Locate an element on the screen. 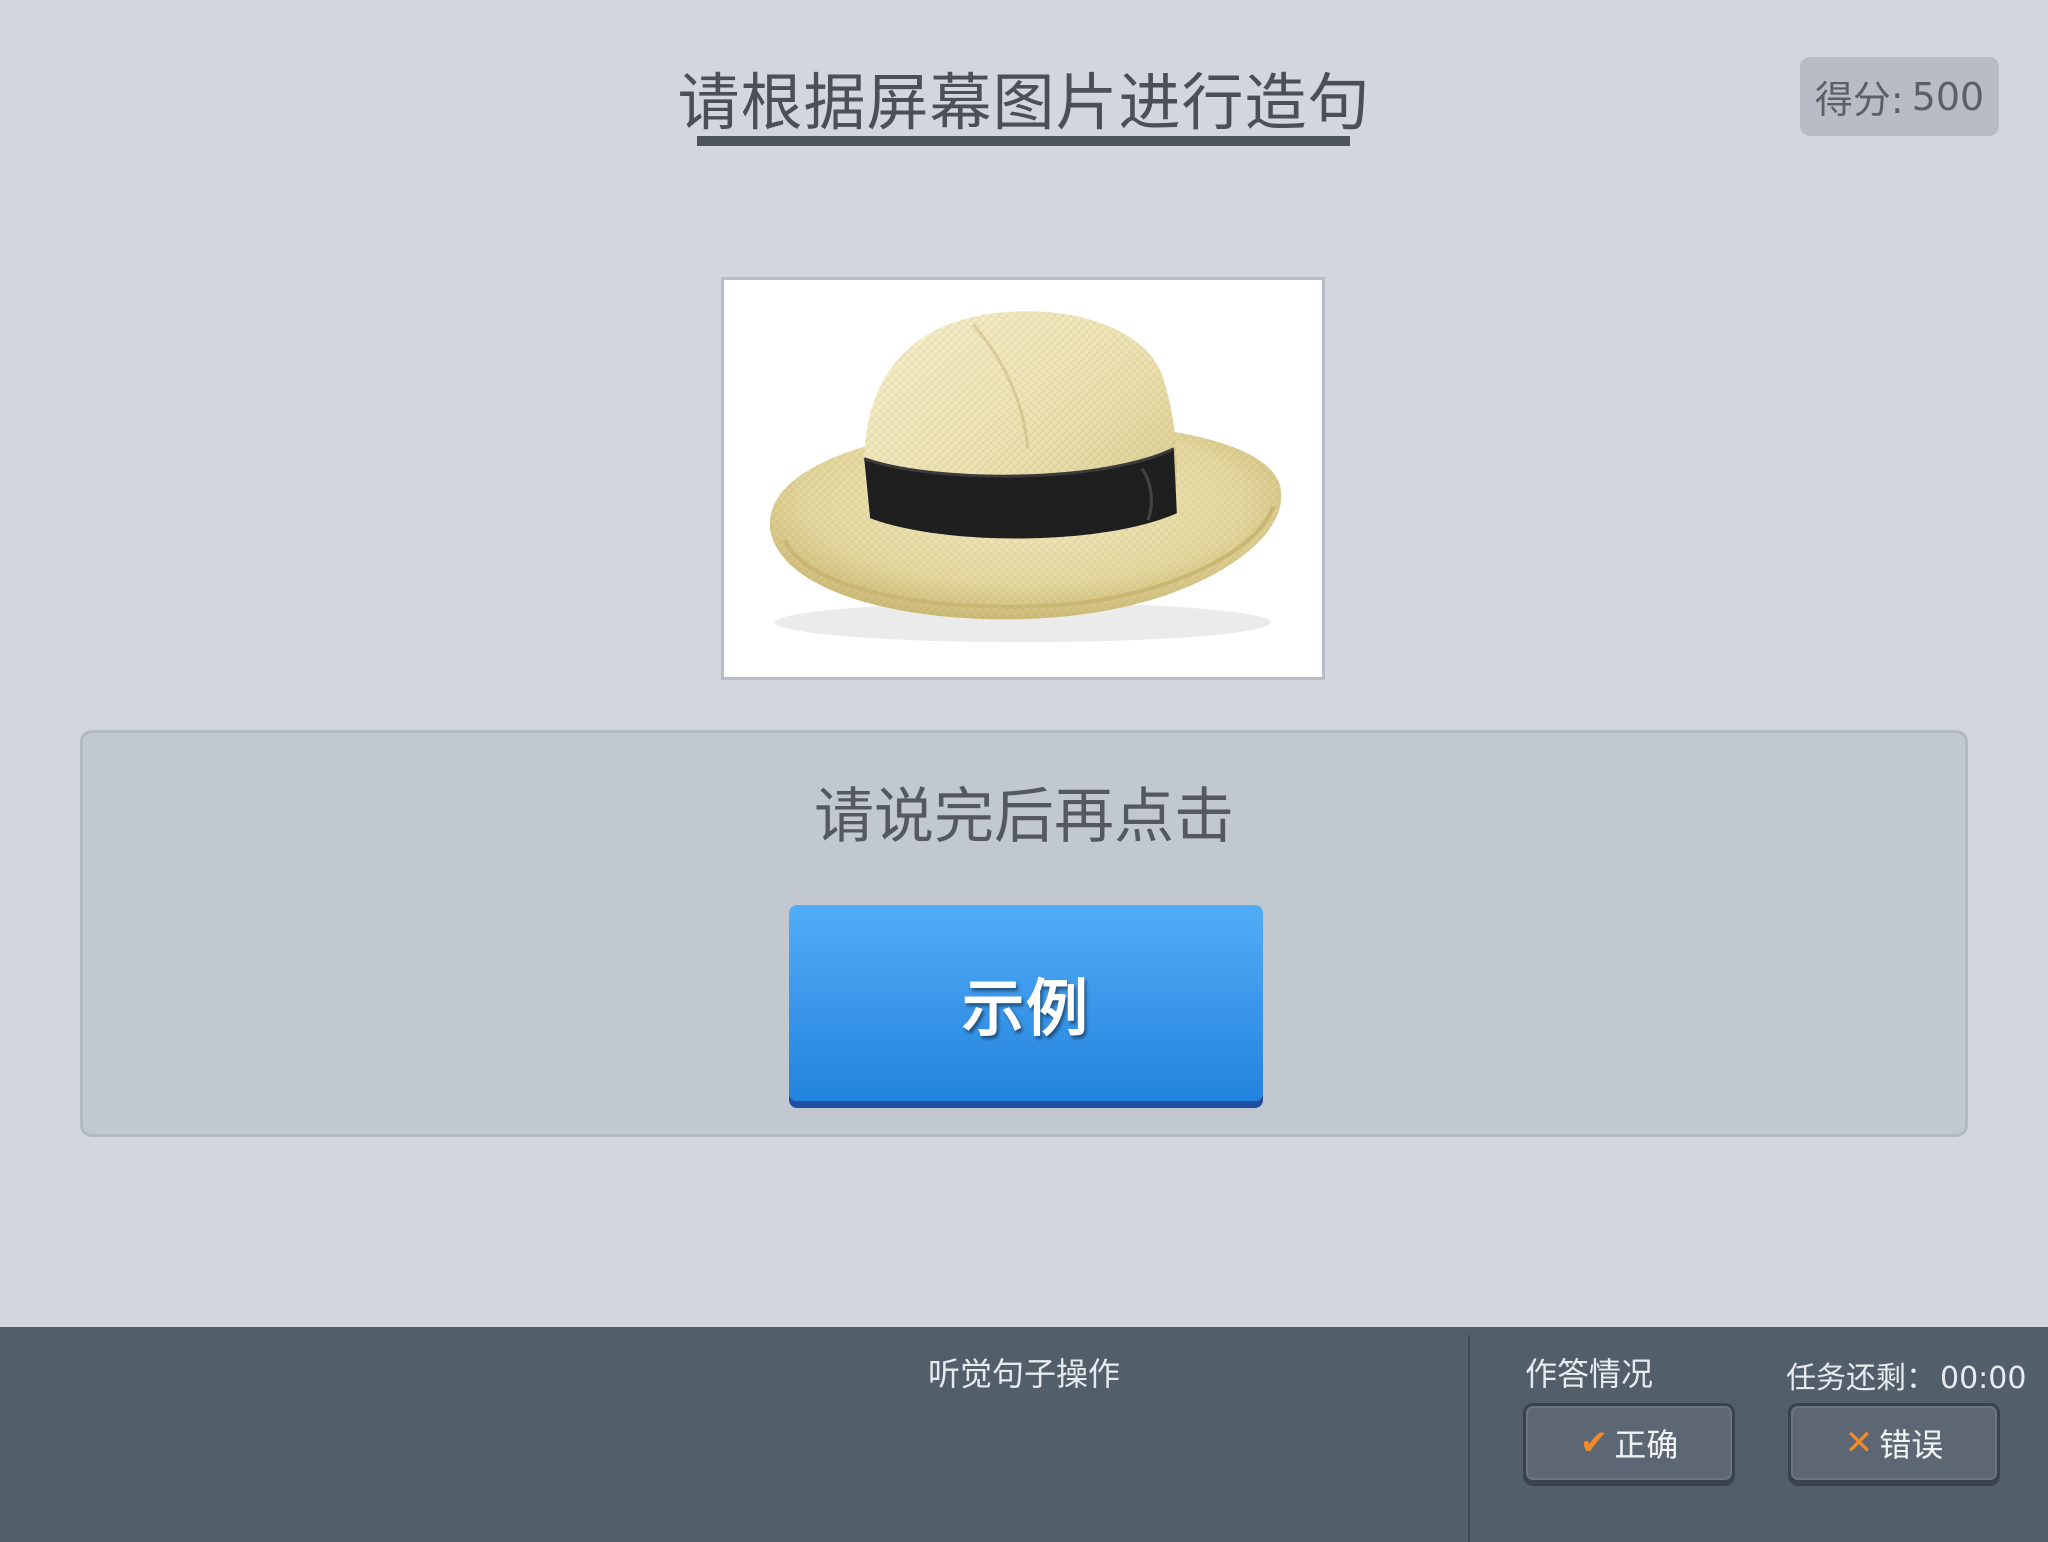 This screenshot has width=2048, height=1542. title-underline is located at coordinates (1023, 141).